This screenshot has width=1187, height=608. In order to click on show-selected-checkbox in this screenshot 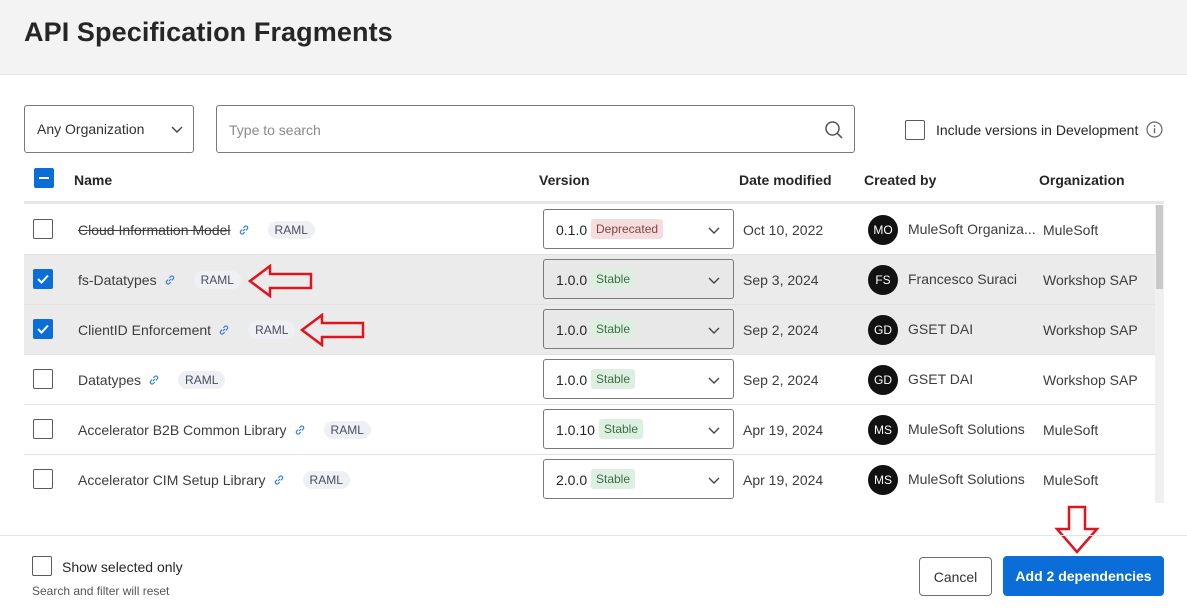, I will do `click(42, 566)`.